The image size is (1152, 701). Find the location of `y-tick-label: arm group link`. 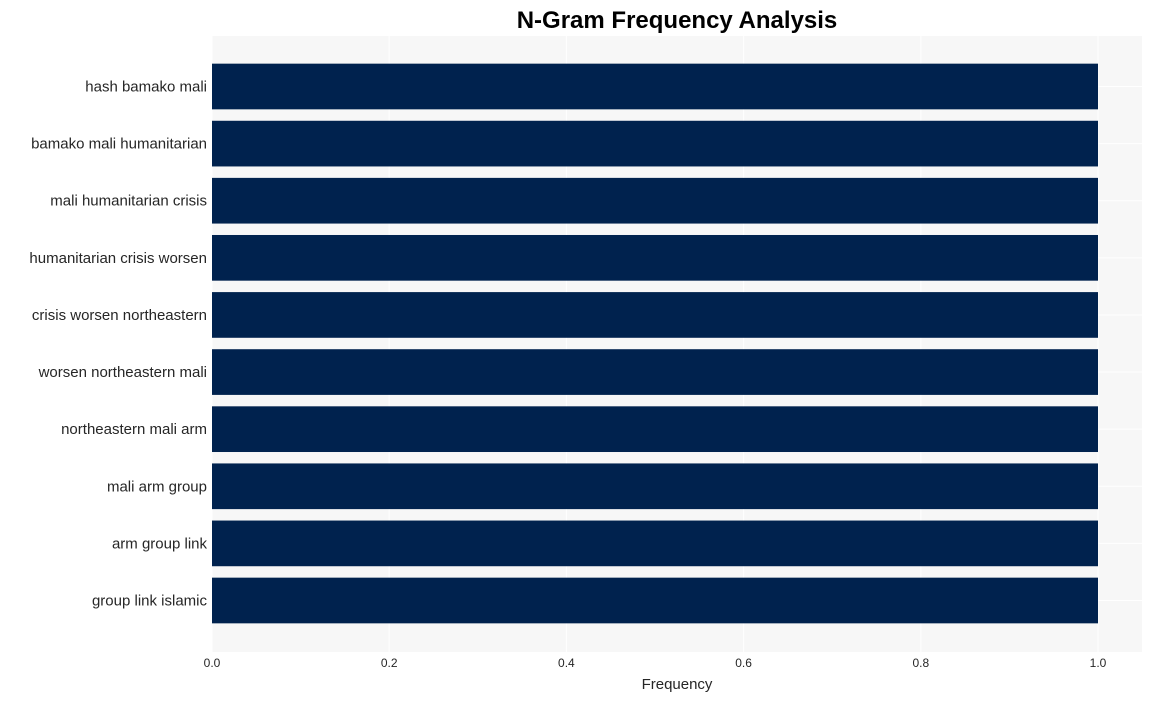

y-tick-label: arm group link is located at coordinates (160, 543).